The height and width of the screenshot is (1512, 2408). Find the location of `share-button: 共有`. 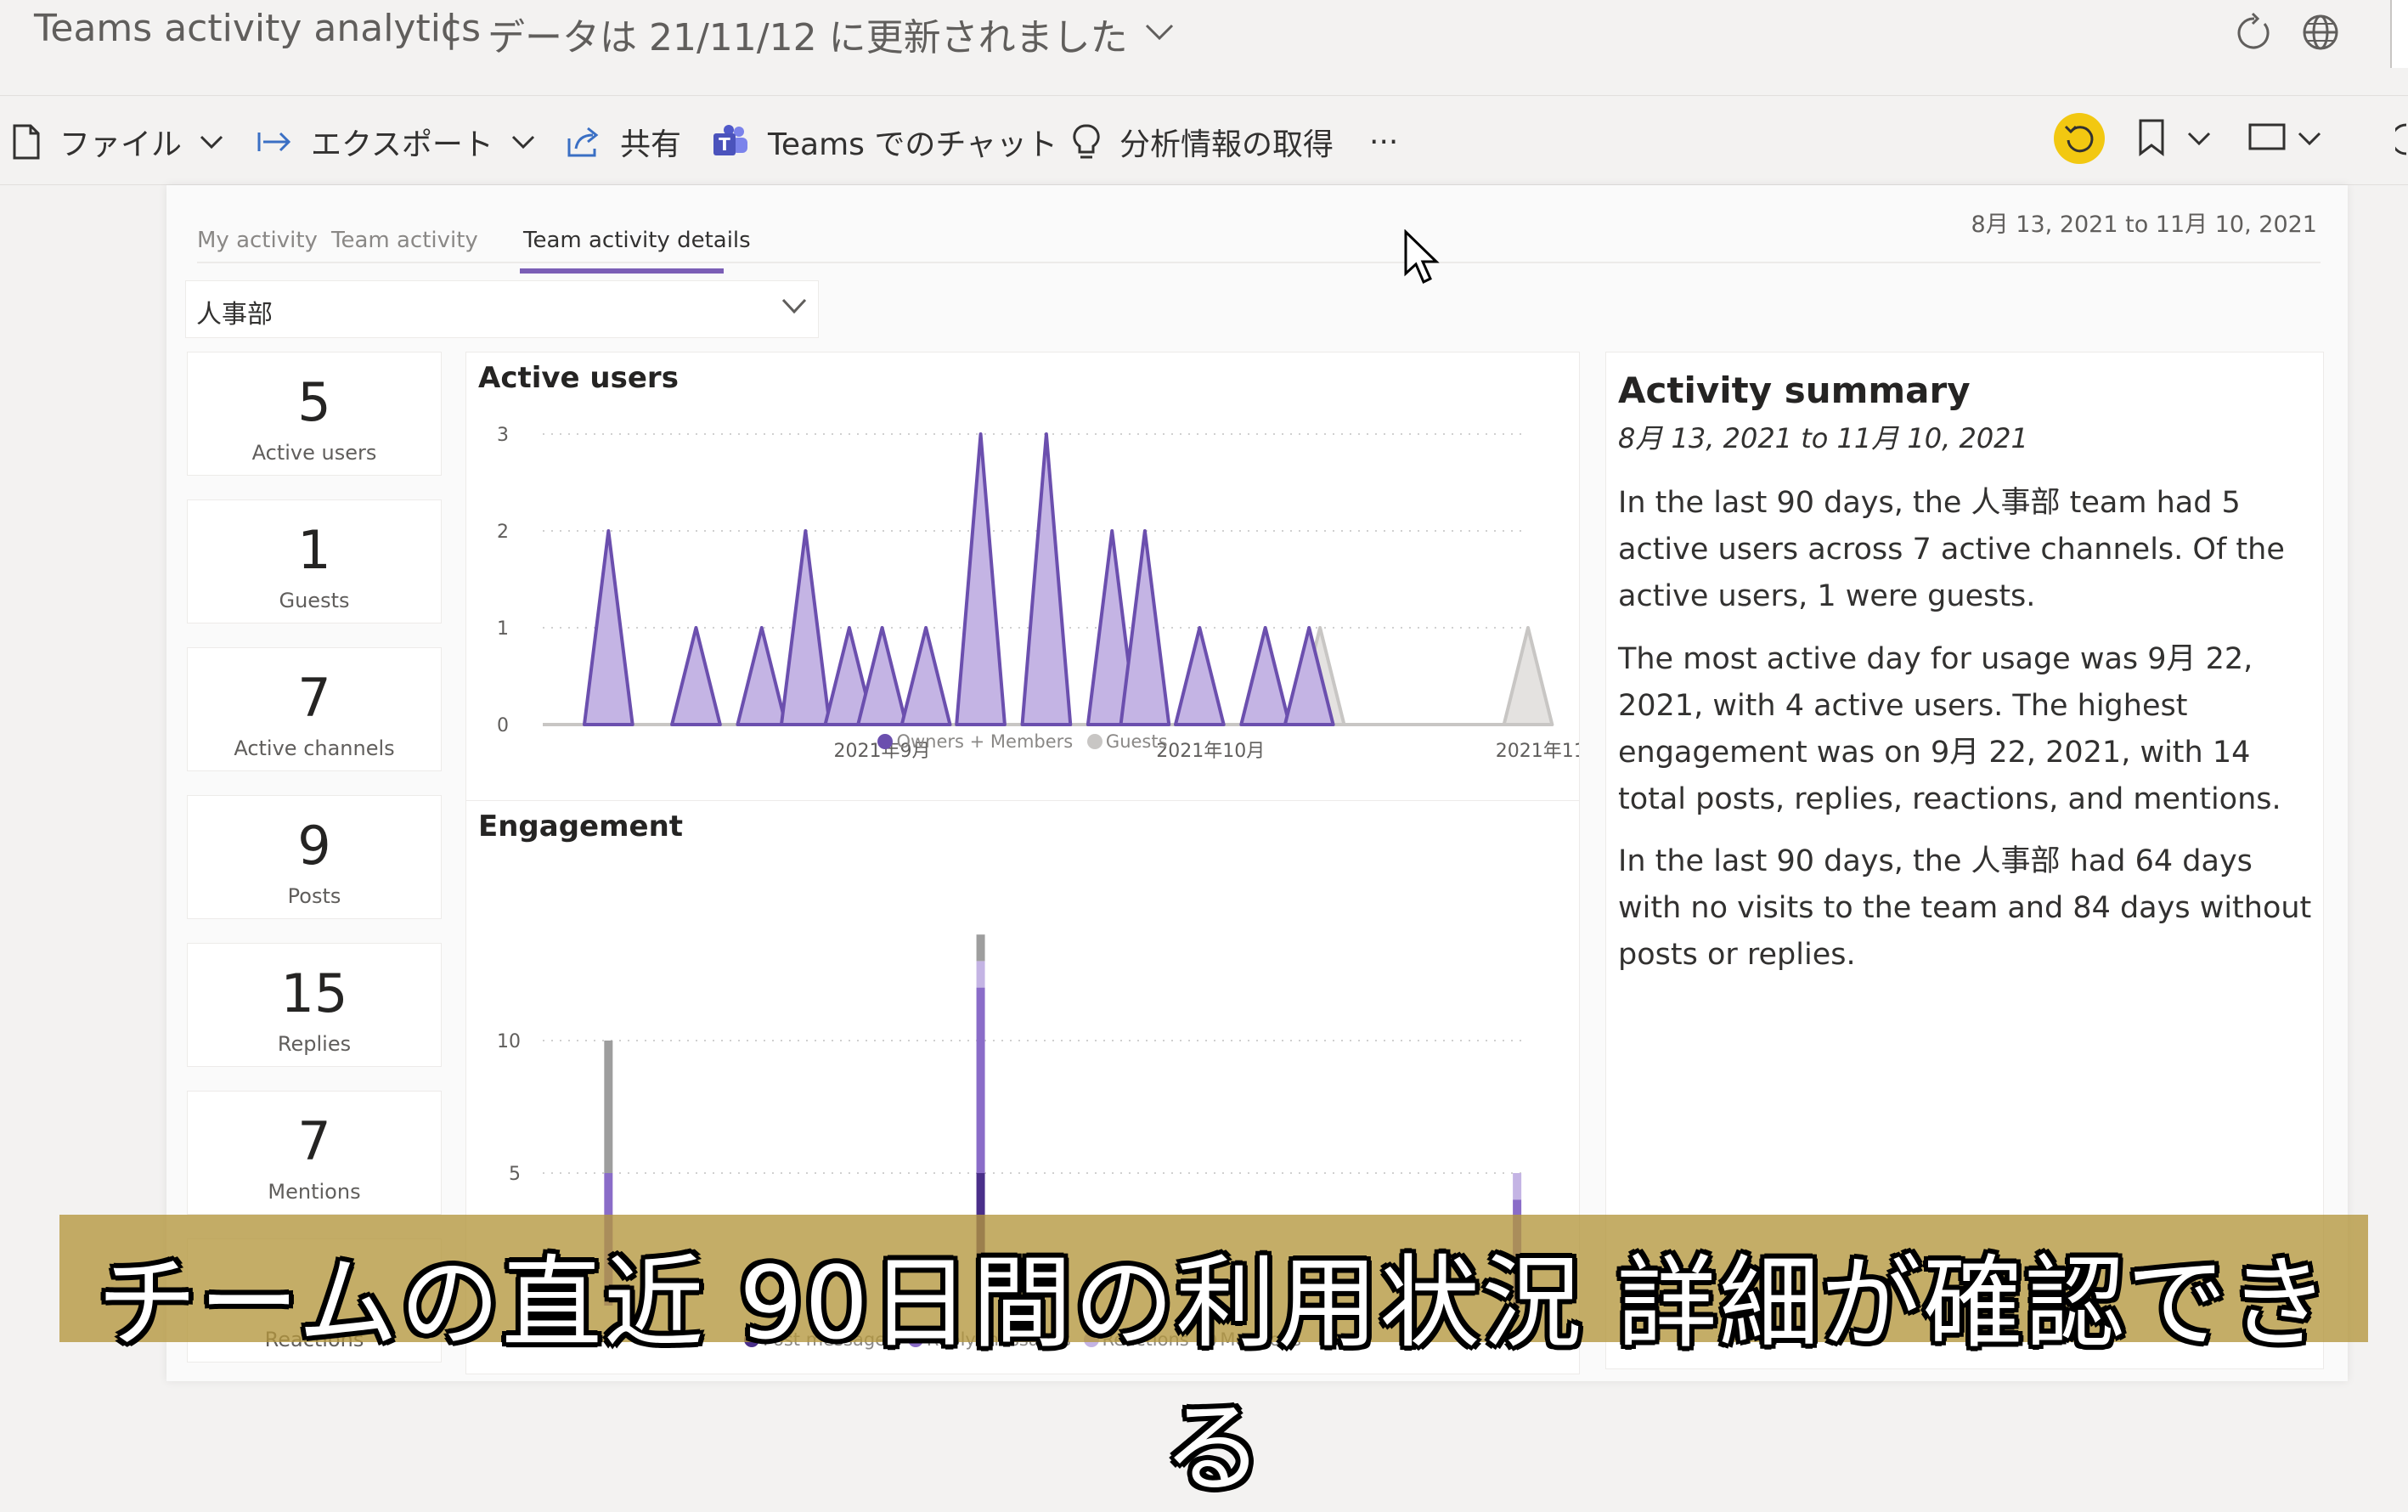

share-button: 共有 is located at coordinates (624, 142).